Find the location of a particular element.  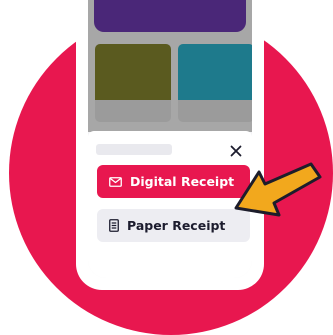

app-header is located at coordinates (170, 16).